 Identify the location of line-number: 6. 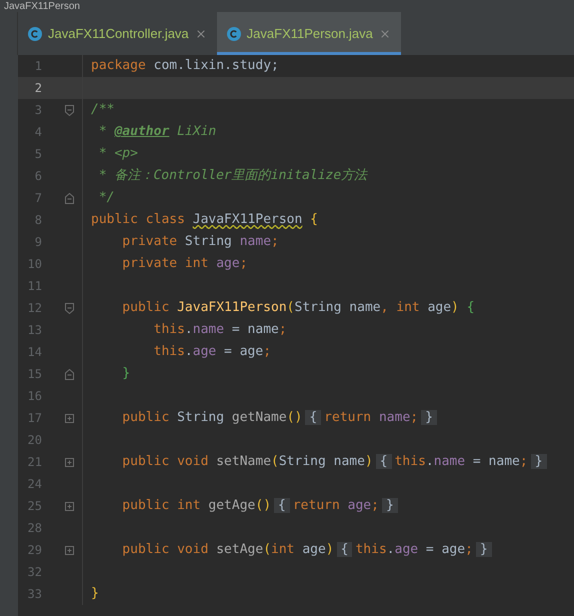
(38, 176).